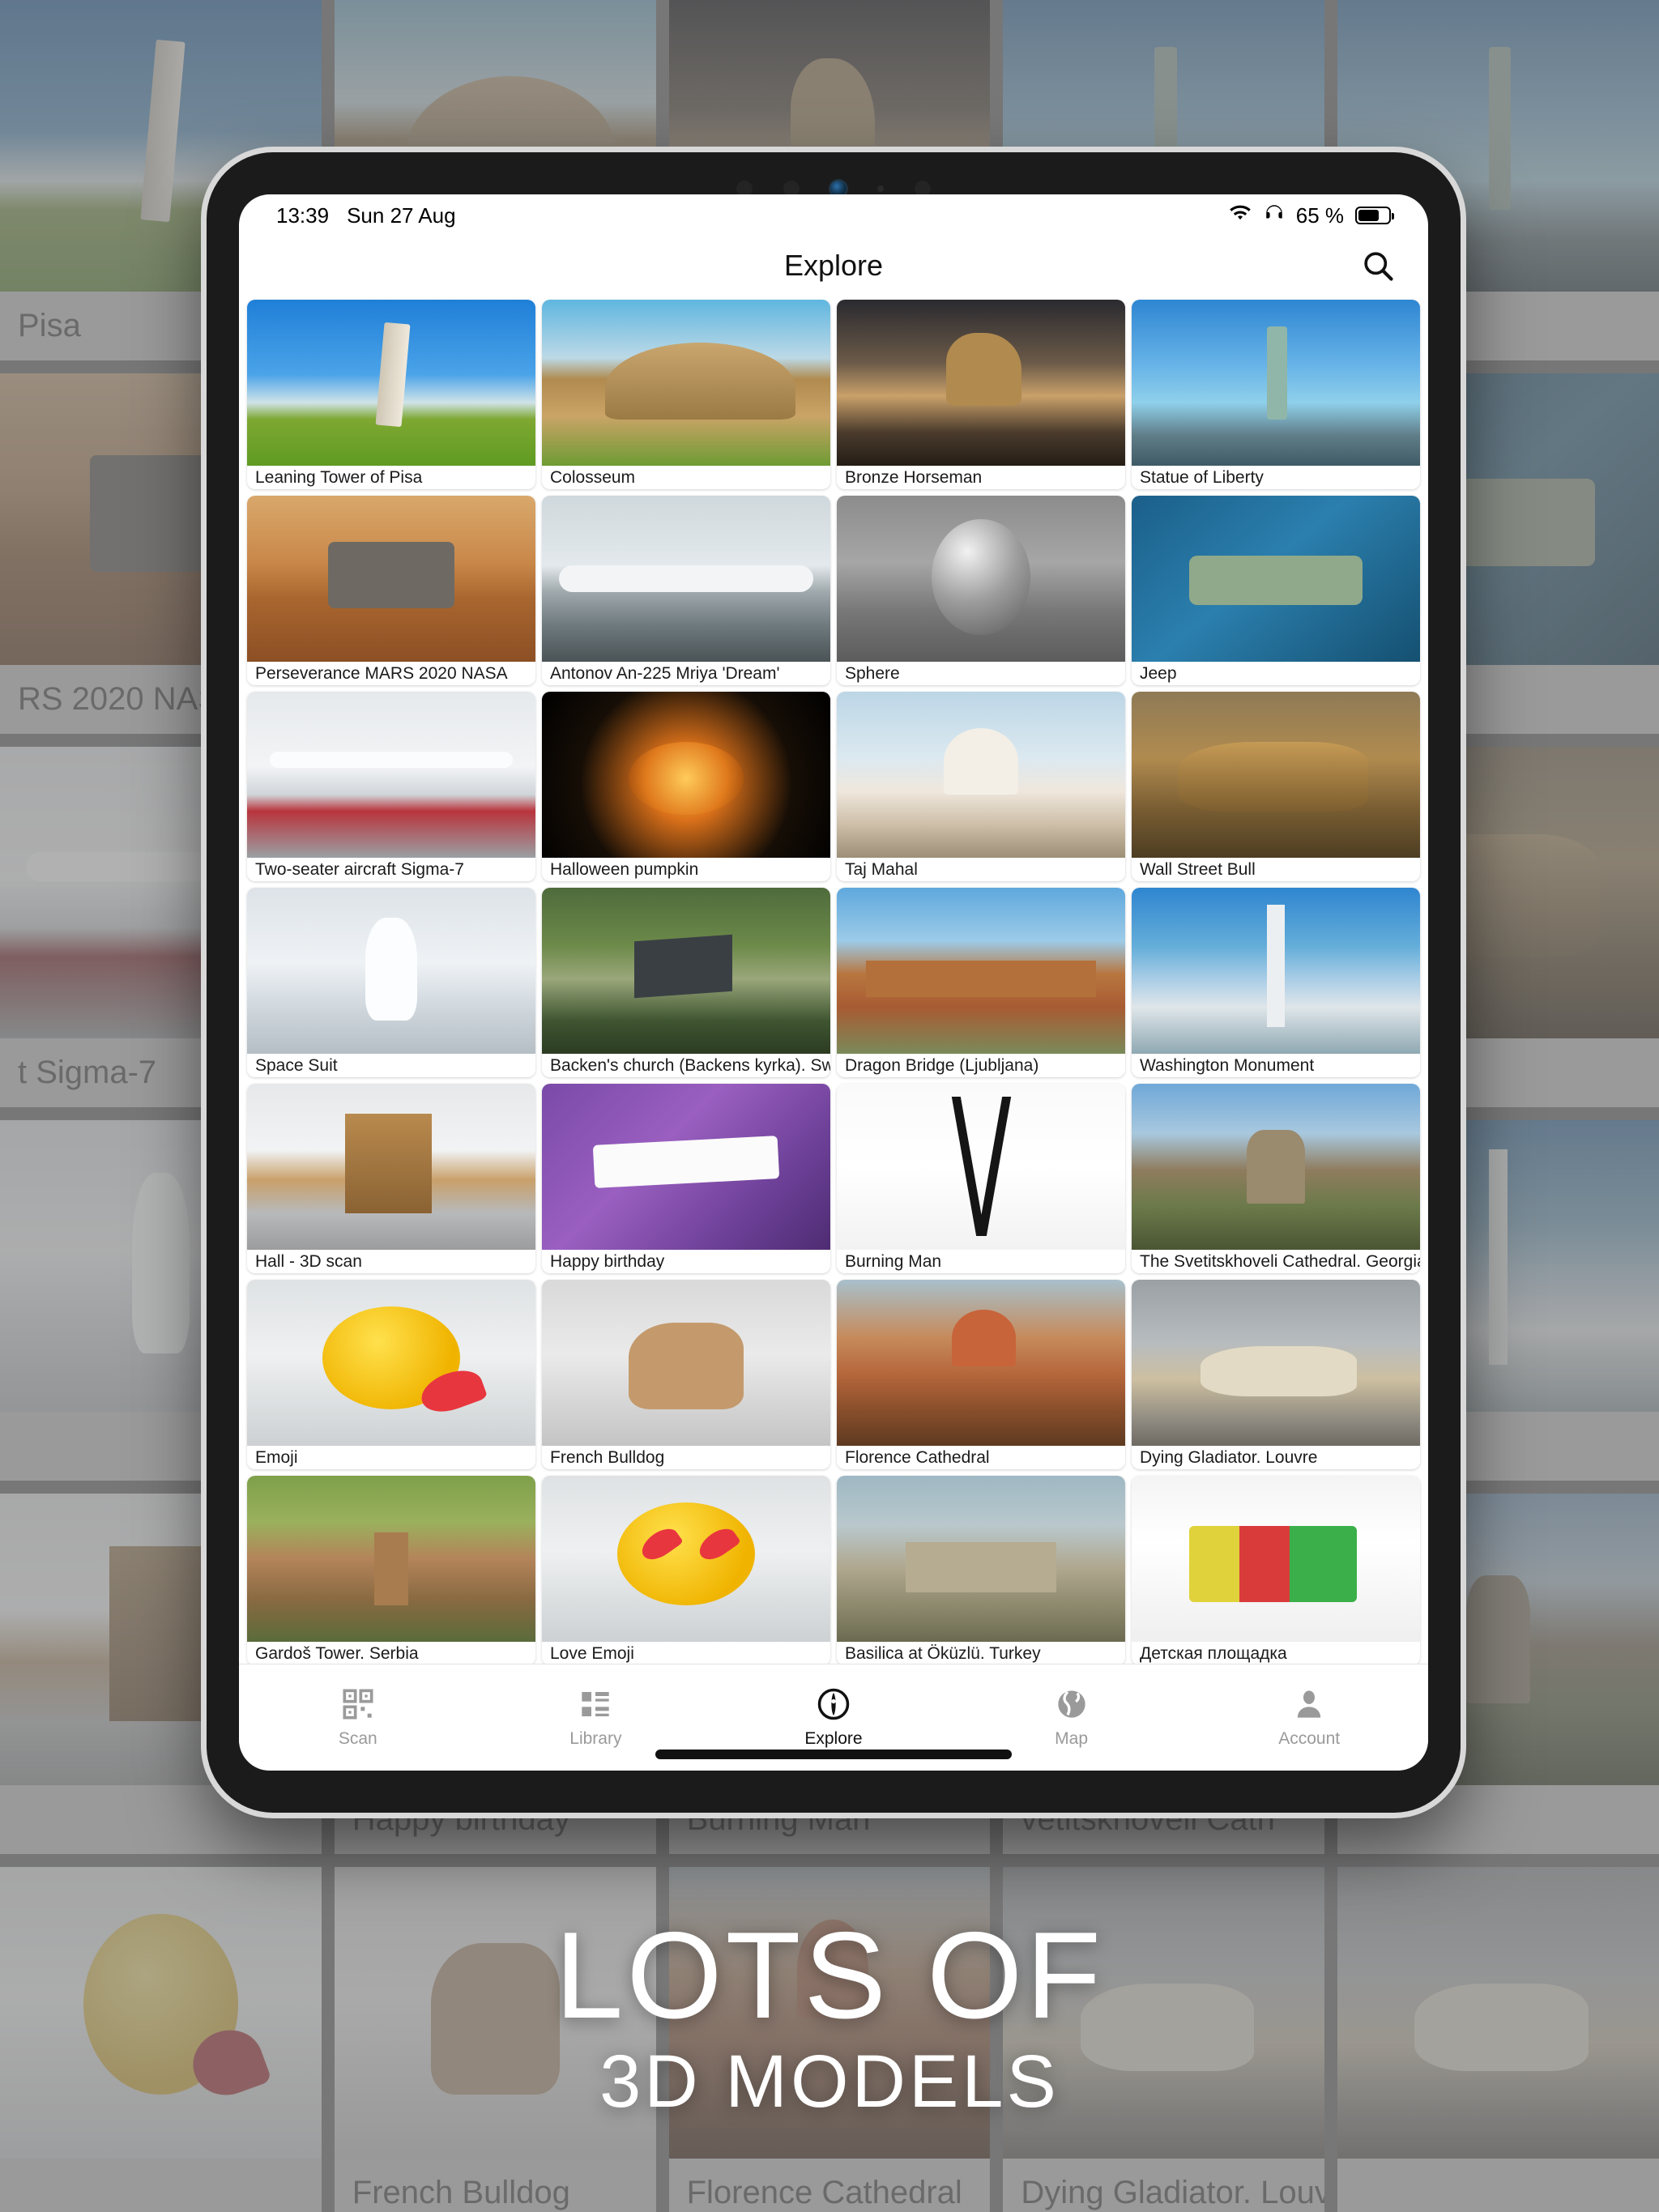 Image resolution: width=1659 pixels, height=2212 pixels. I want to click on model-card-label: Love Emoji, so click(592, 1653).